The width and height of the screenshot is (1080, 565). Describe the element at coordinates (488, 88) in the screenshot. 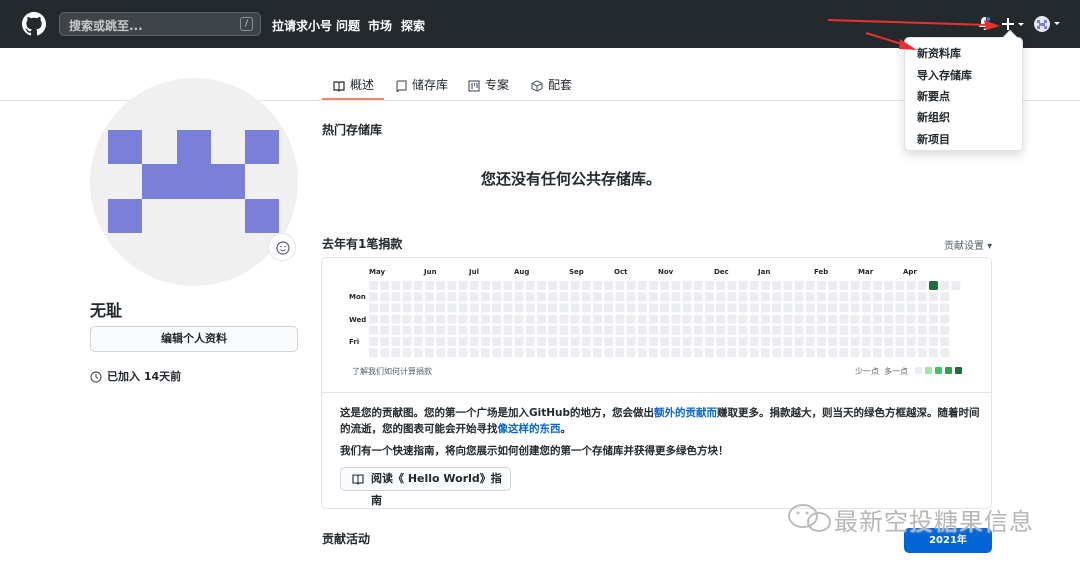

I see `tab-projects: 专案` at that location.